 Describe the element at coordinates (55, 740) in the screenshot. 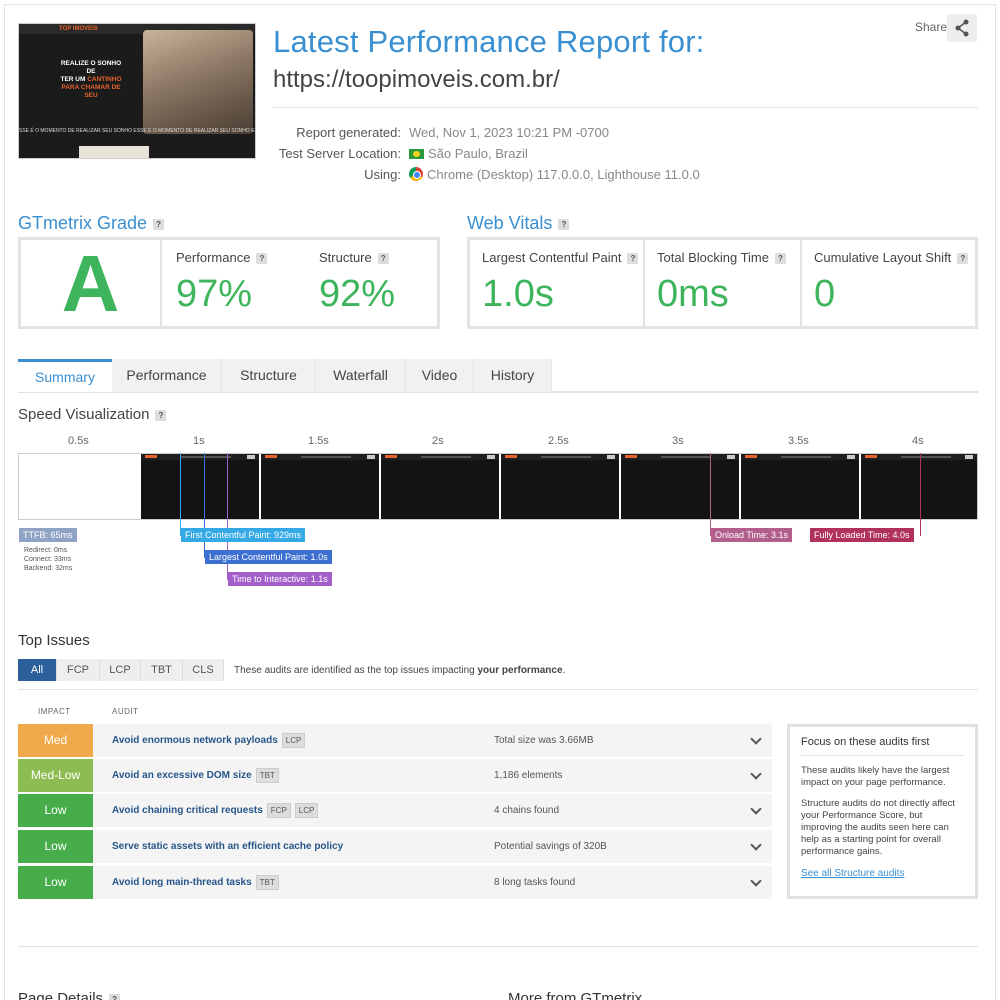

I see `impact-badge: Med` at that location.